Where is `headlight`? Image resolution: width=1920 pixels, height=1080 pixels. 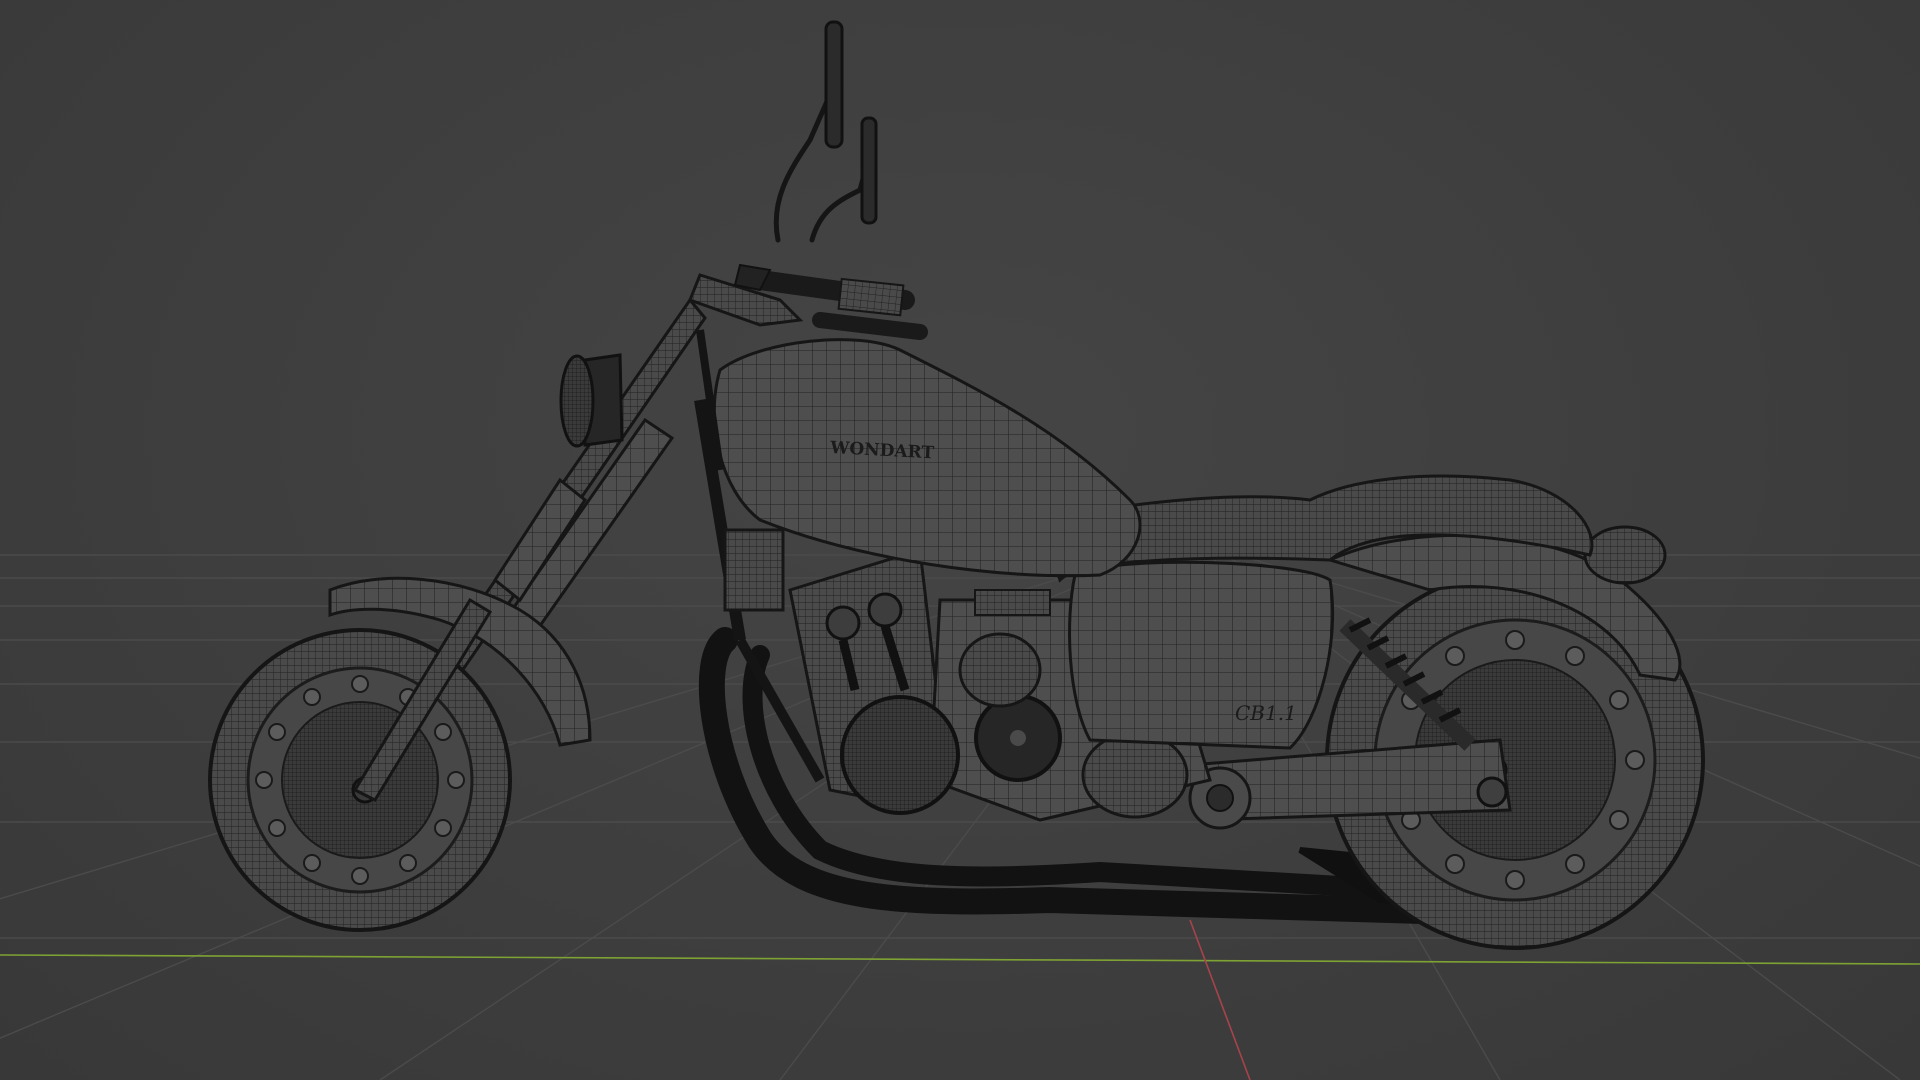 headlight is located at coordinates (591, 400).